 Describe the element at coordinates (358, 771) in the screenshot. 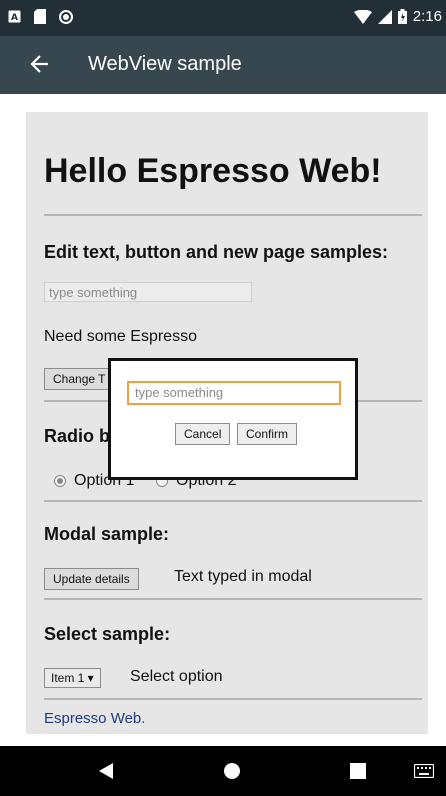

I see `recents-square-icon` at that location.